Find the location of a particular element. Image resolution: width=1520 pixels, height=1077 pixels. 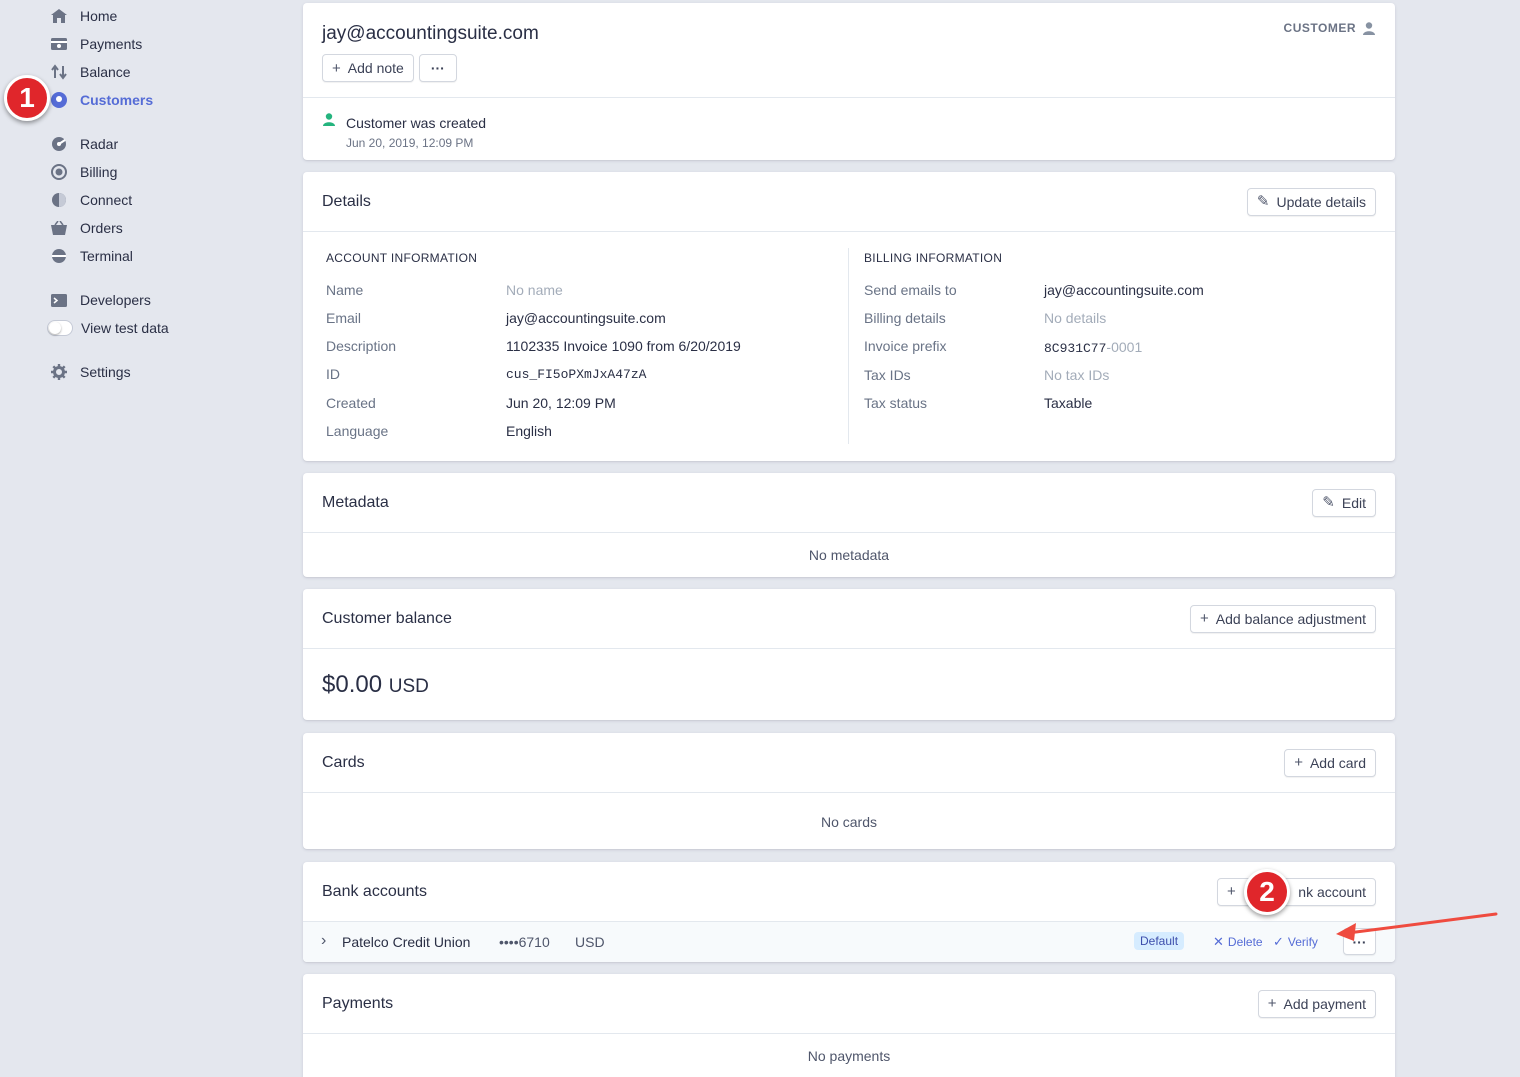

add-payment-label: Add payment is located at coordinates (1325, 1003).